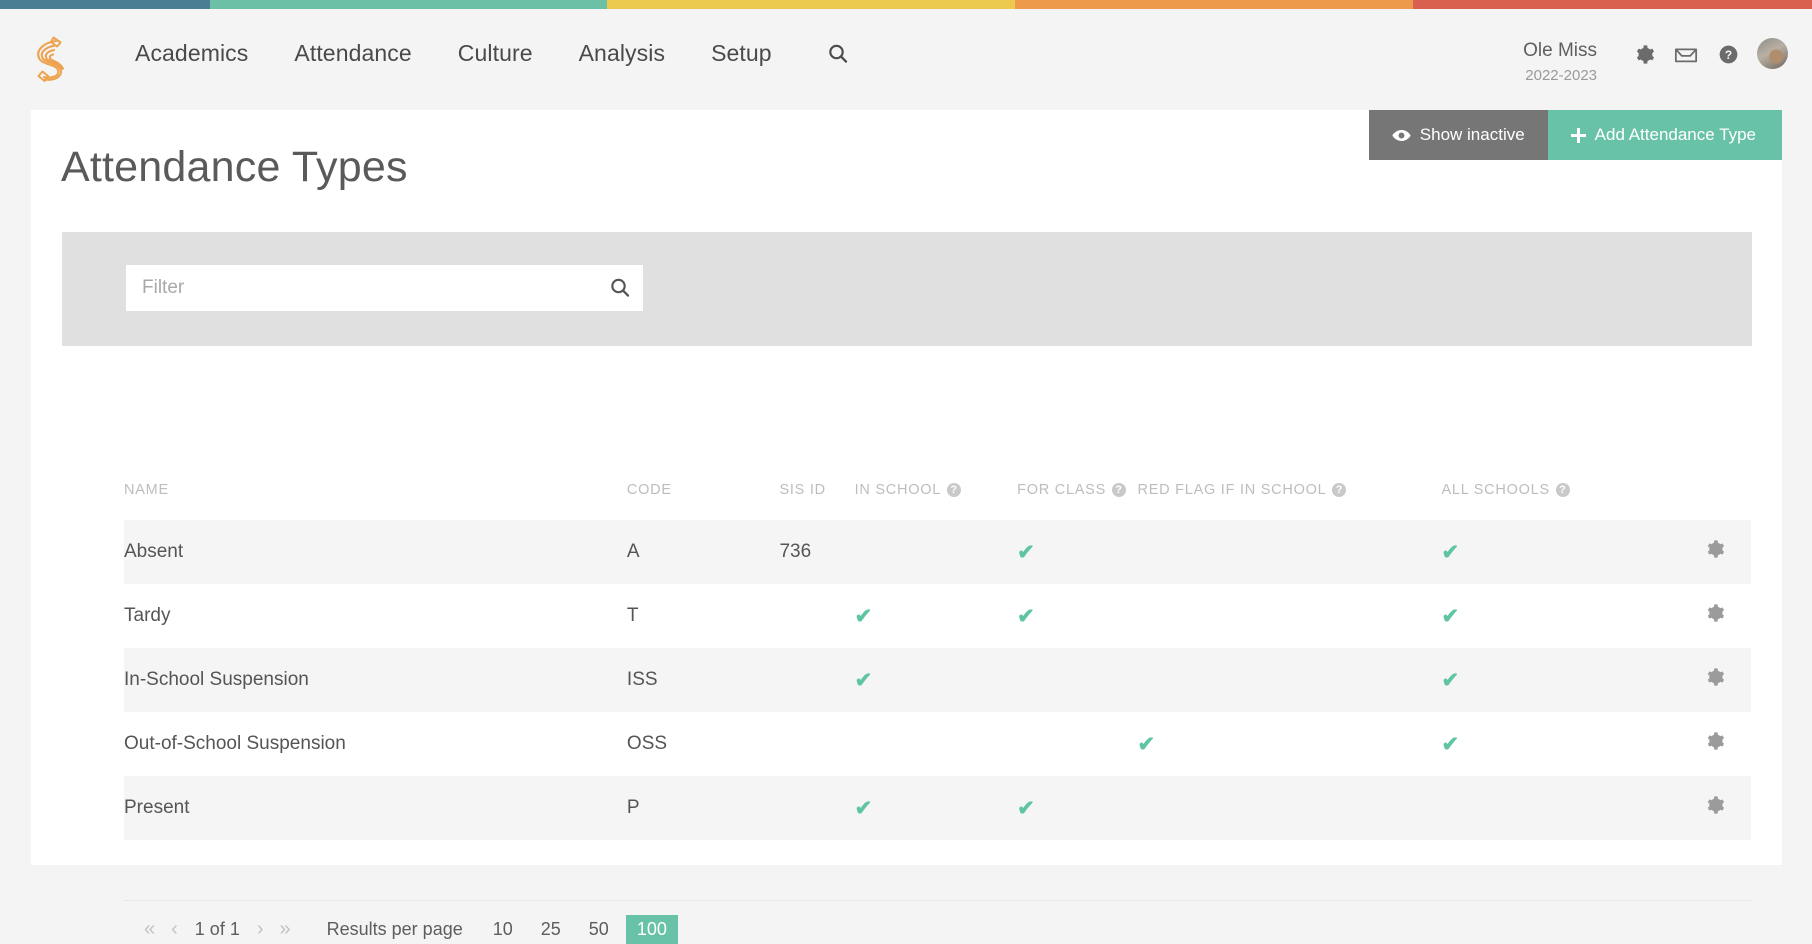  I want to click on column-header-in-school: IN SCHOOL ?, so click(936, 501).